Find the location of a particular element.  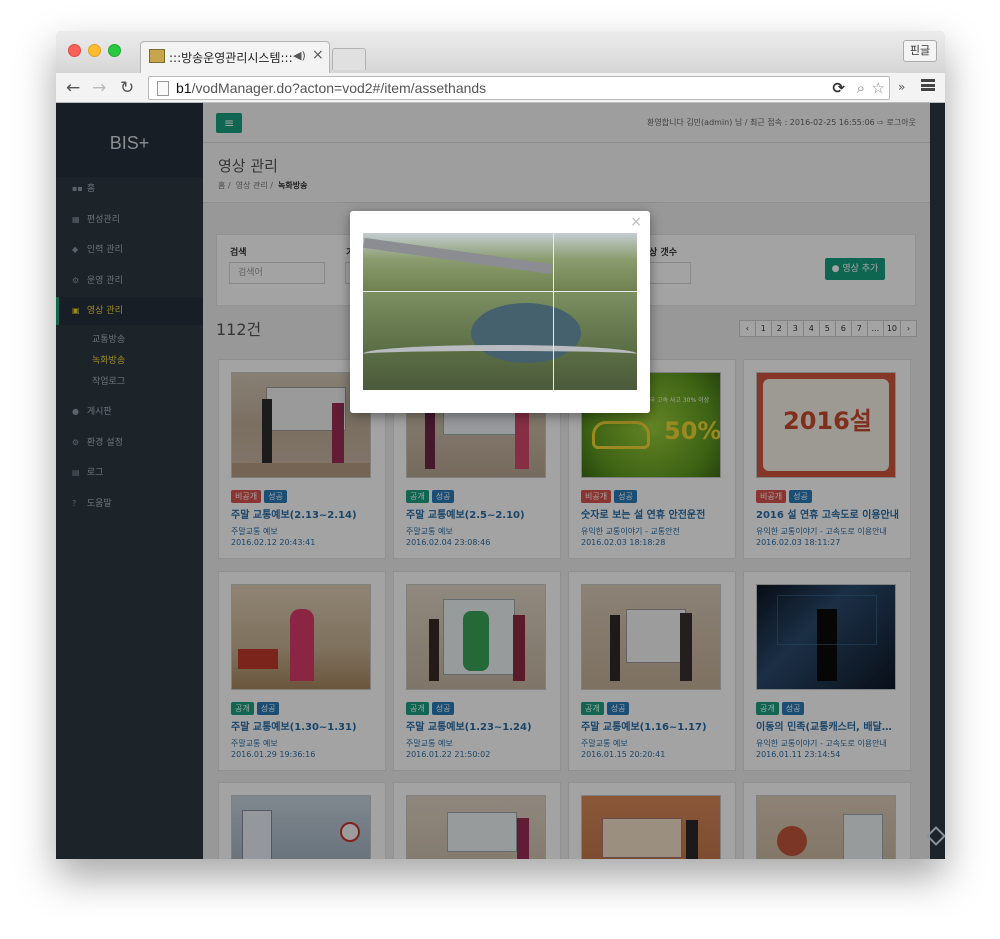

tab-title: :::방송운영관리시스템::: is located at coordinates (231, 58).